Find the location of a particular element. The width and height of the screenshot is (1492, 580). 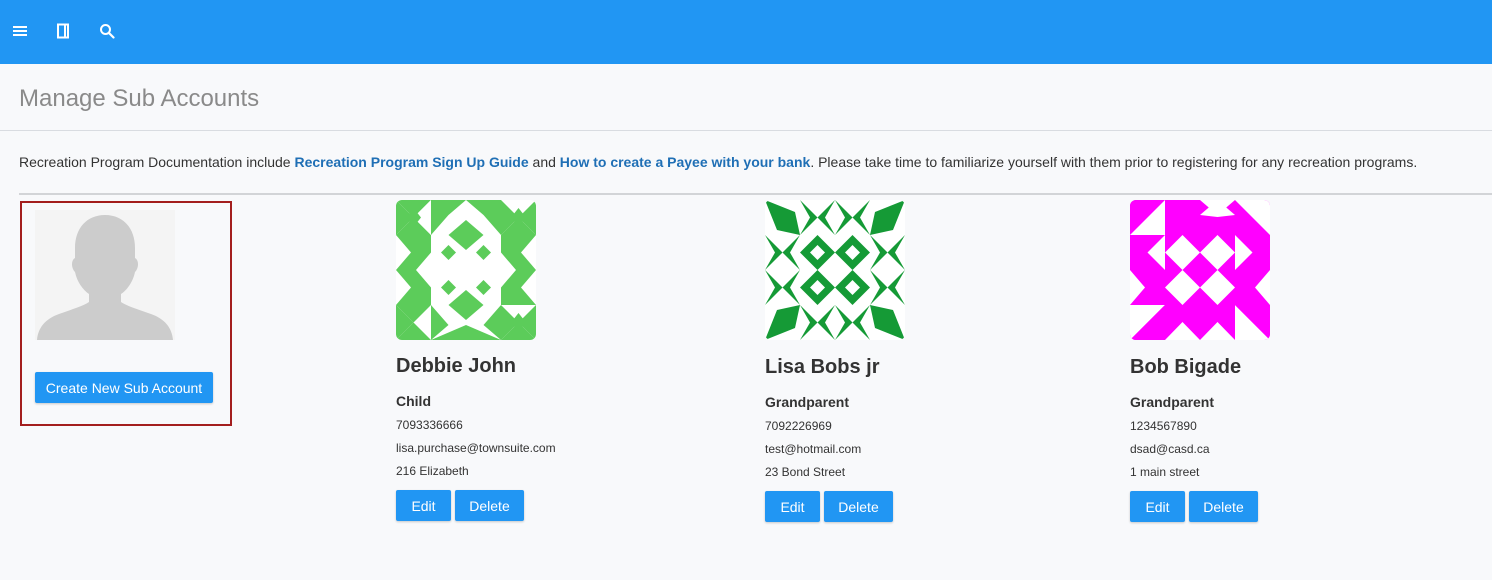

account-name: Bob Bigade is located at coordinates (1186, 367).